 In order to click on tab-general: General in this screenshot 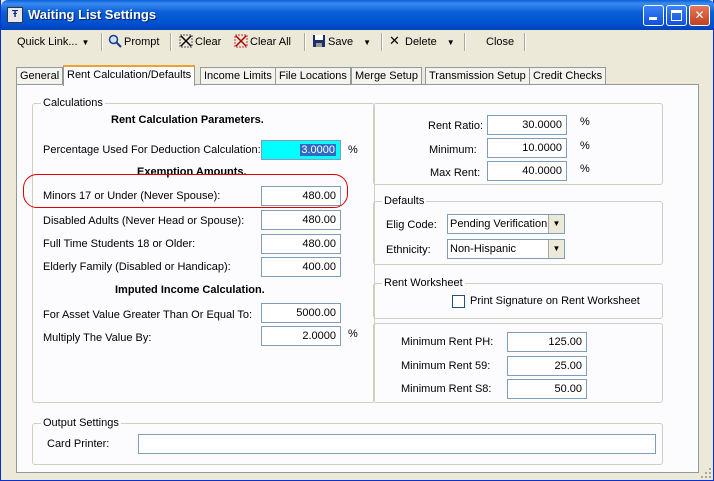, I will do `click(40, 76)`.